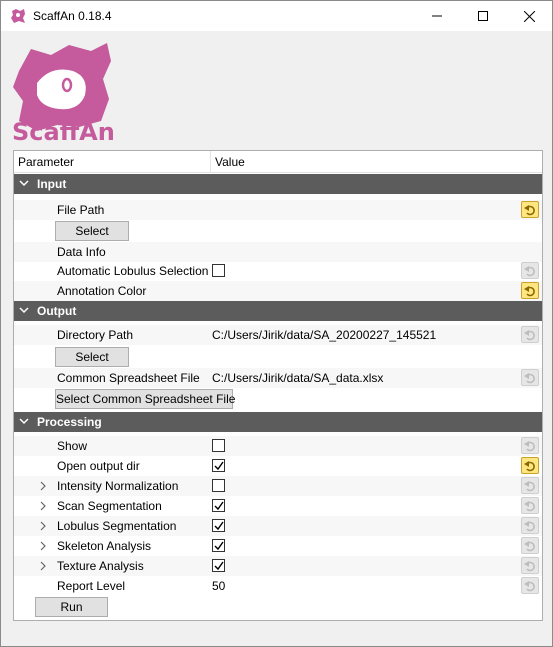 The image size is (553, 647). I want to click on show-reset-button, so click(530, 445).